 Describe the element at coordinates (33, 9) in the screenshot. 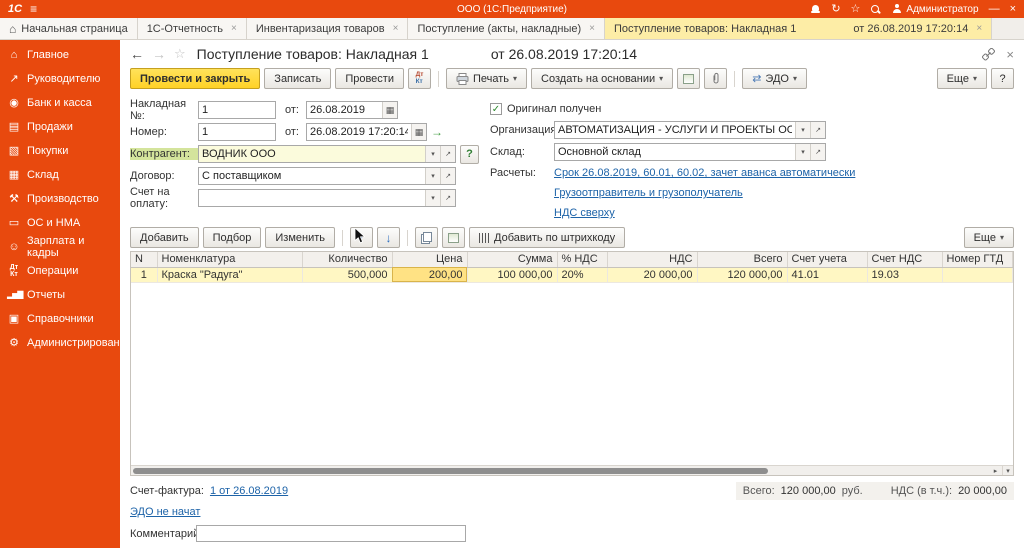

I see `main-menu-icon: ≡` at that location.